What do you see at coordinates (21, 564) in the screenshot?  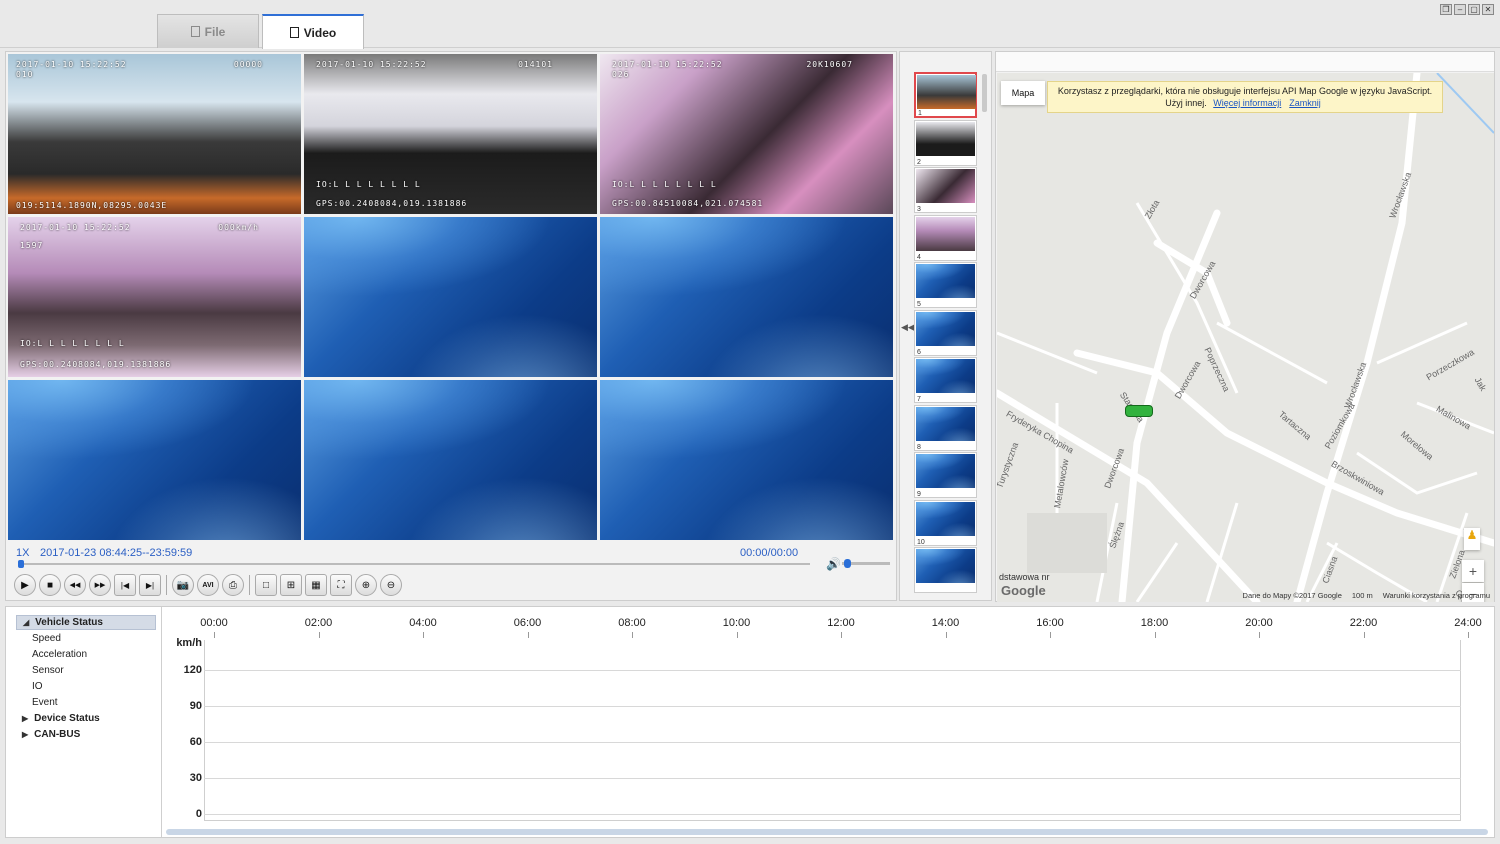 I see `seek-handle` at bounding box center [21, 564].